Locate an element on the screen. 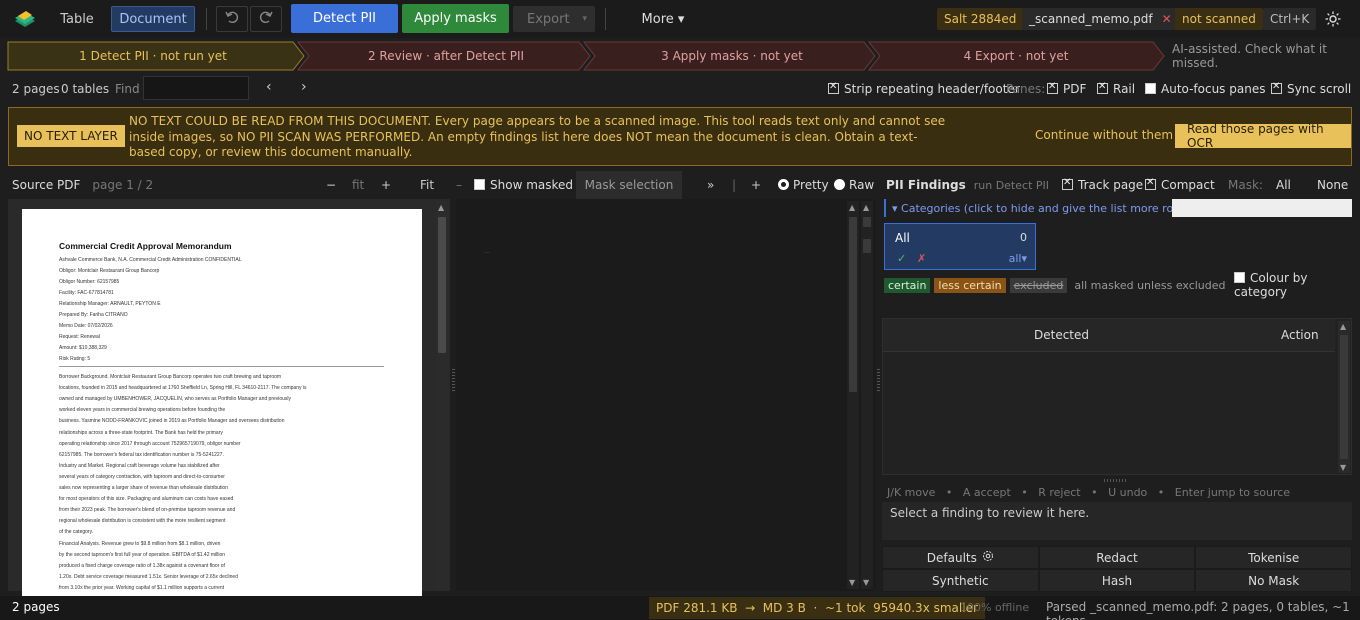  mask-none-button: None is located at coordinates (1332, 185).